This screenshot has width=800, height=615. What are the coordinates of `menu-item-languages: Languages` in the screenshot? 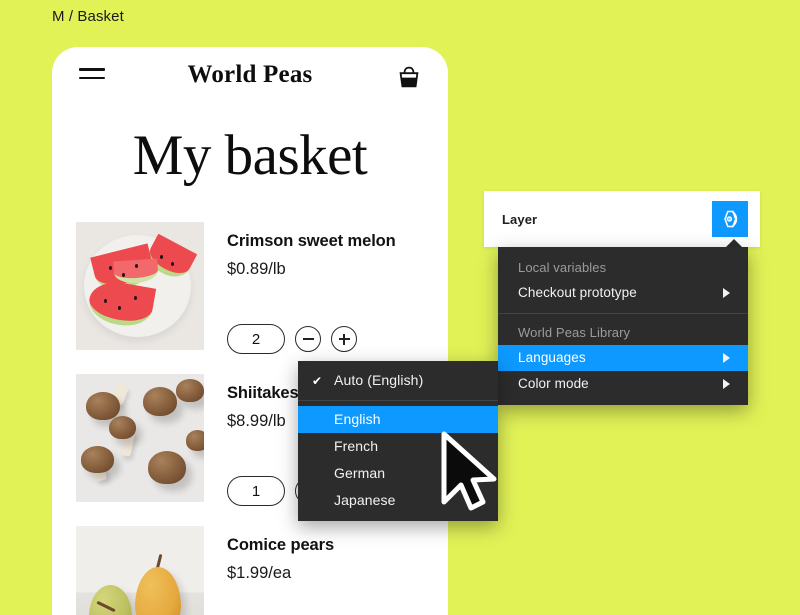 It's located at (623, 358).